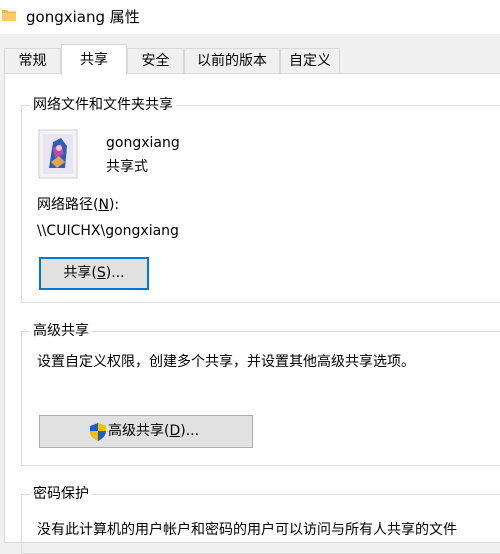 The width and height of the screenshot is (500, 554). Describe the element at coordinates (98, 432) in the screenshot. I see `uac-shield-icon` at that location.